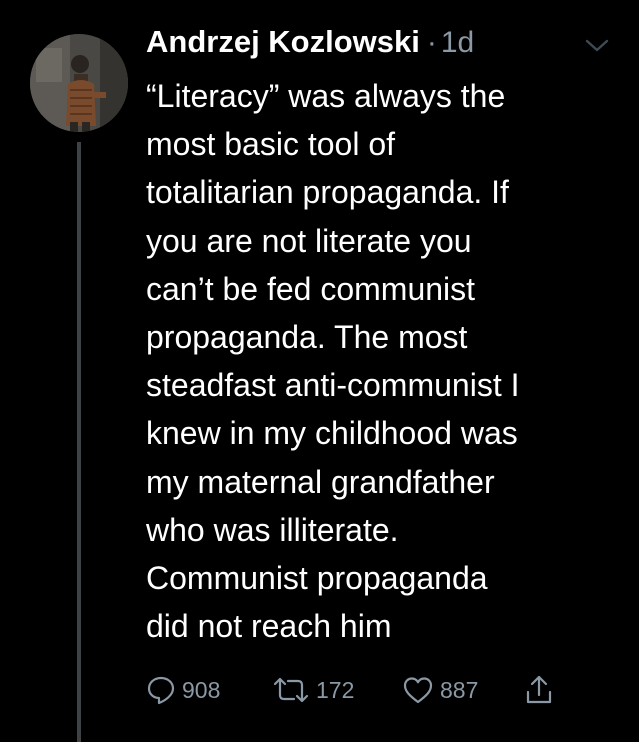  Describe the element at coordinates (327, 192) in the screenshot. I see `tweet-text-line: totalitarian propaganda. If` at that location.